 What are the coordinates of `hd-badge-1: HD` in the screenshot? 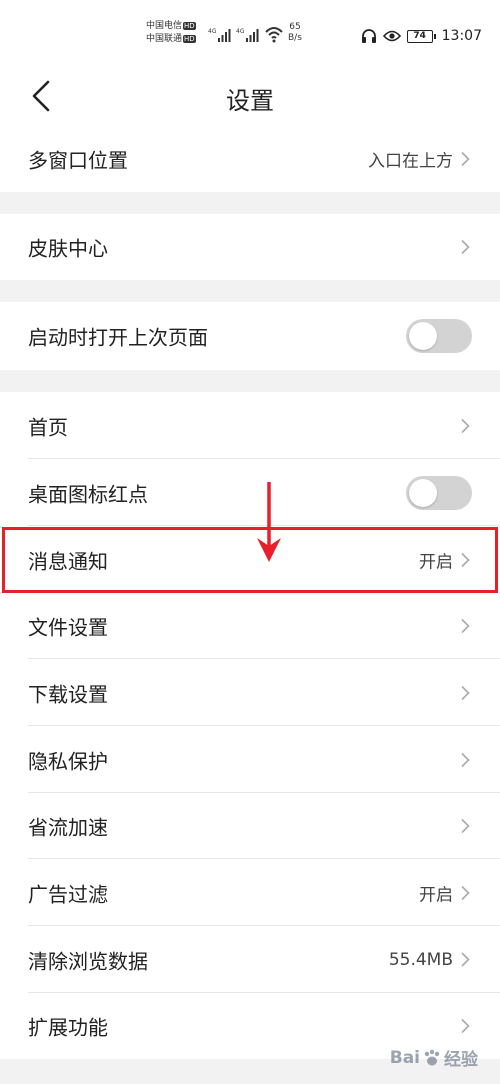 It's located at (189, 25).